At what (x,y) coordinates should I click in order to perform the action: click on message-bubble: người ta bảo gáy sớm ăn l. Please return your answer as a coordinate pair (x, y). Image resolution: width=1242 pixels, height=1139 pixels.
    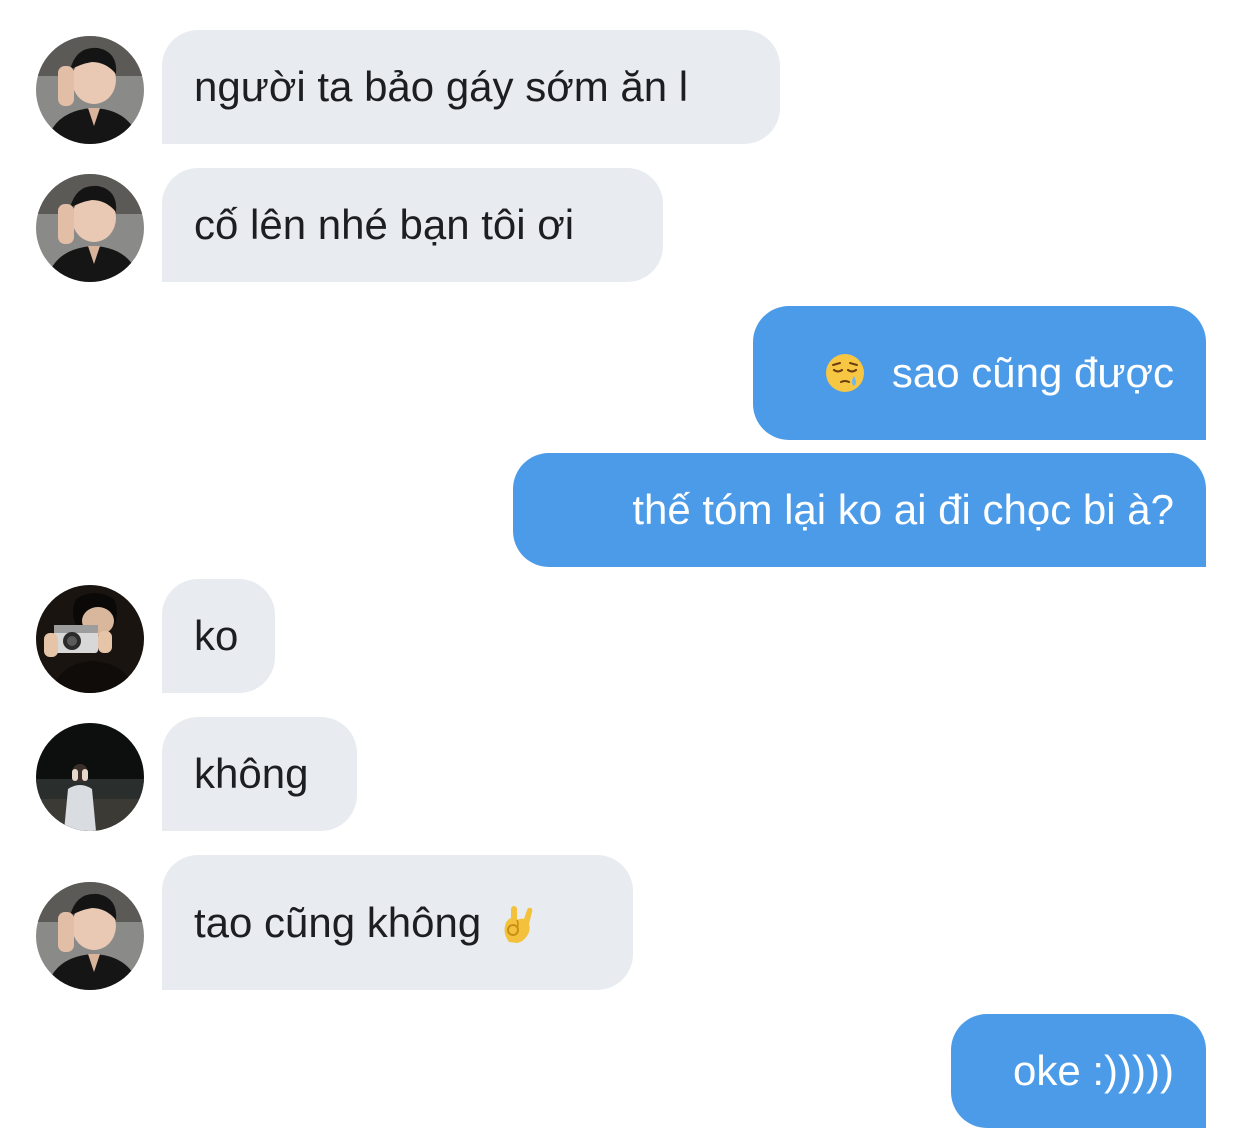
    Looking at the image, I should click on (471, 87).